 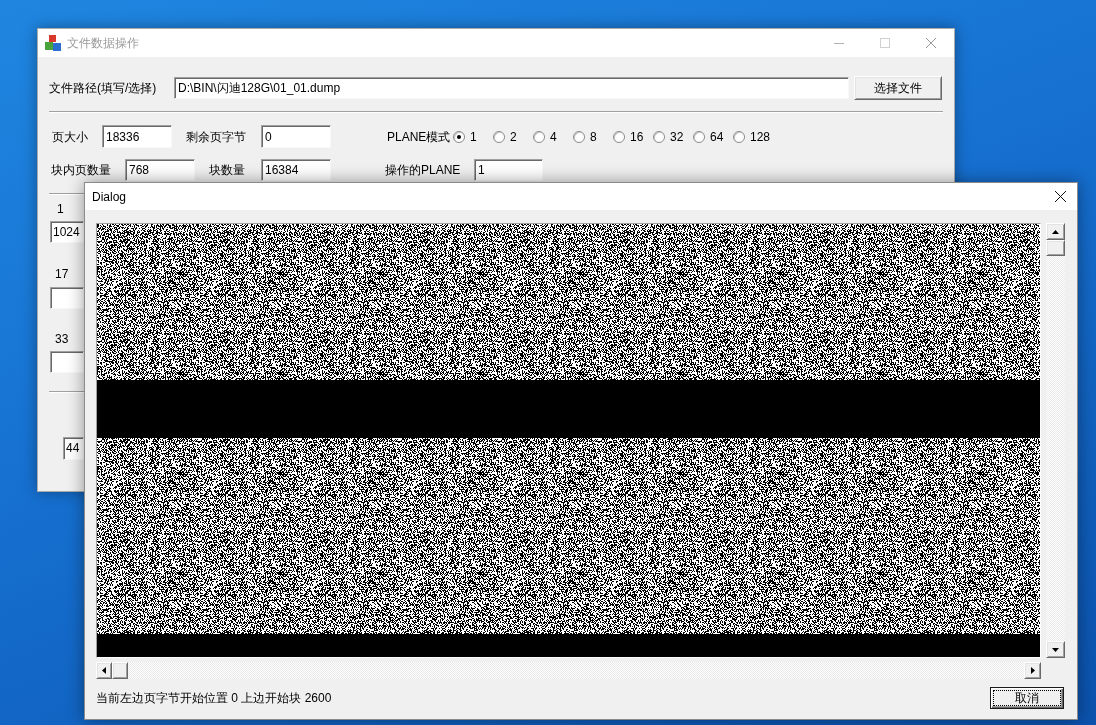 What do you see at coordinates (160, 170) in the screenshot?
I see `text-field: 768` at bounding box center [160, 170].